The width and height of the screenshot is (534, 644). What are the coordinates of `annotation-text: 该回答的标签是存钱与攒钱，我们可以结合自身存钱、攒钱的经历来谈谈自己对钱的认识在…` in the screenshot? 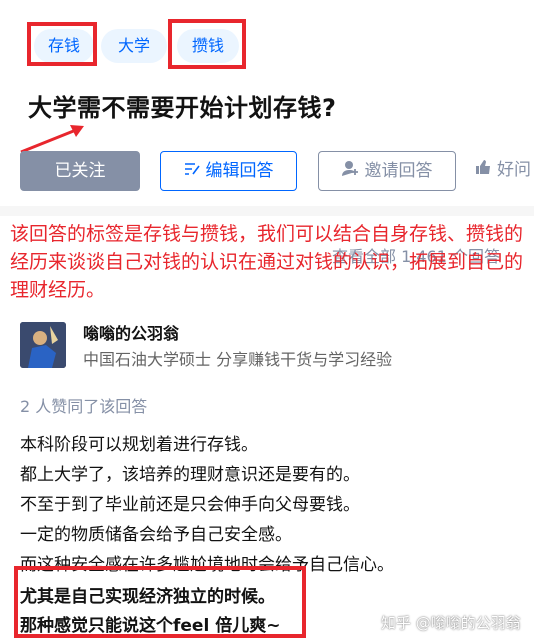 It's located at (267, 262).